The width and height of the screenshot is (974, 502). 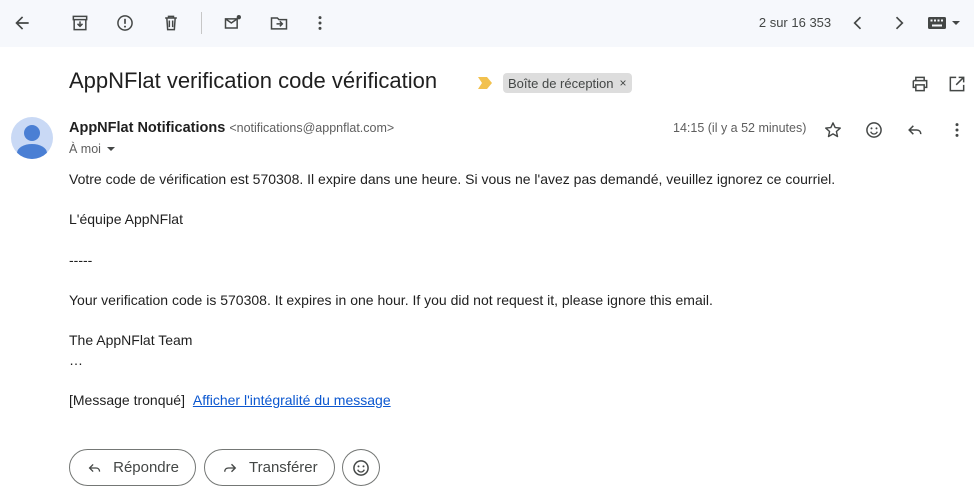 I want to click on pager-count: 2 sur 16 353, so click(x=795, y=22).